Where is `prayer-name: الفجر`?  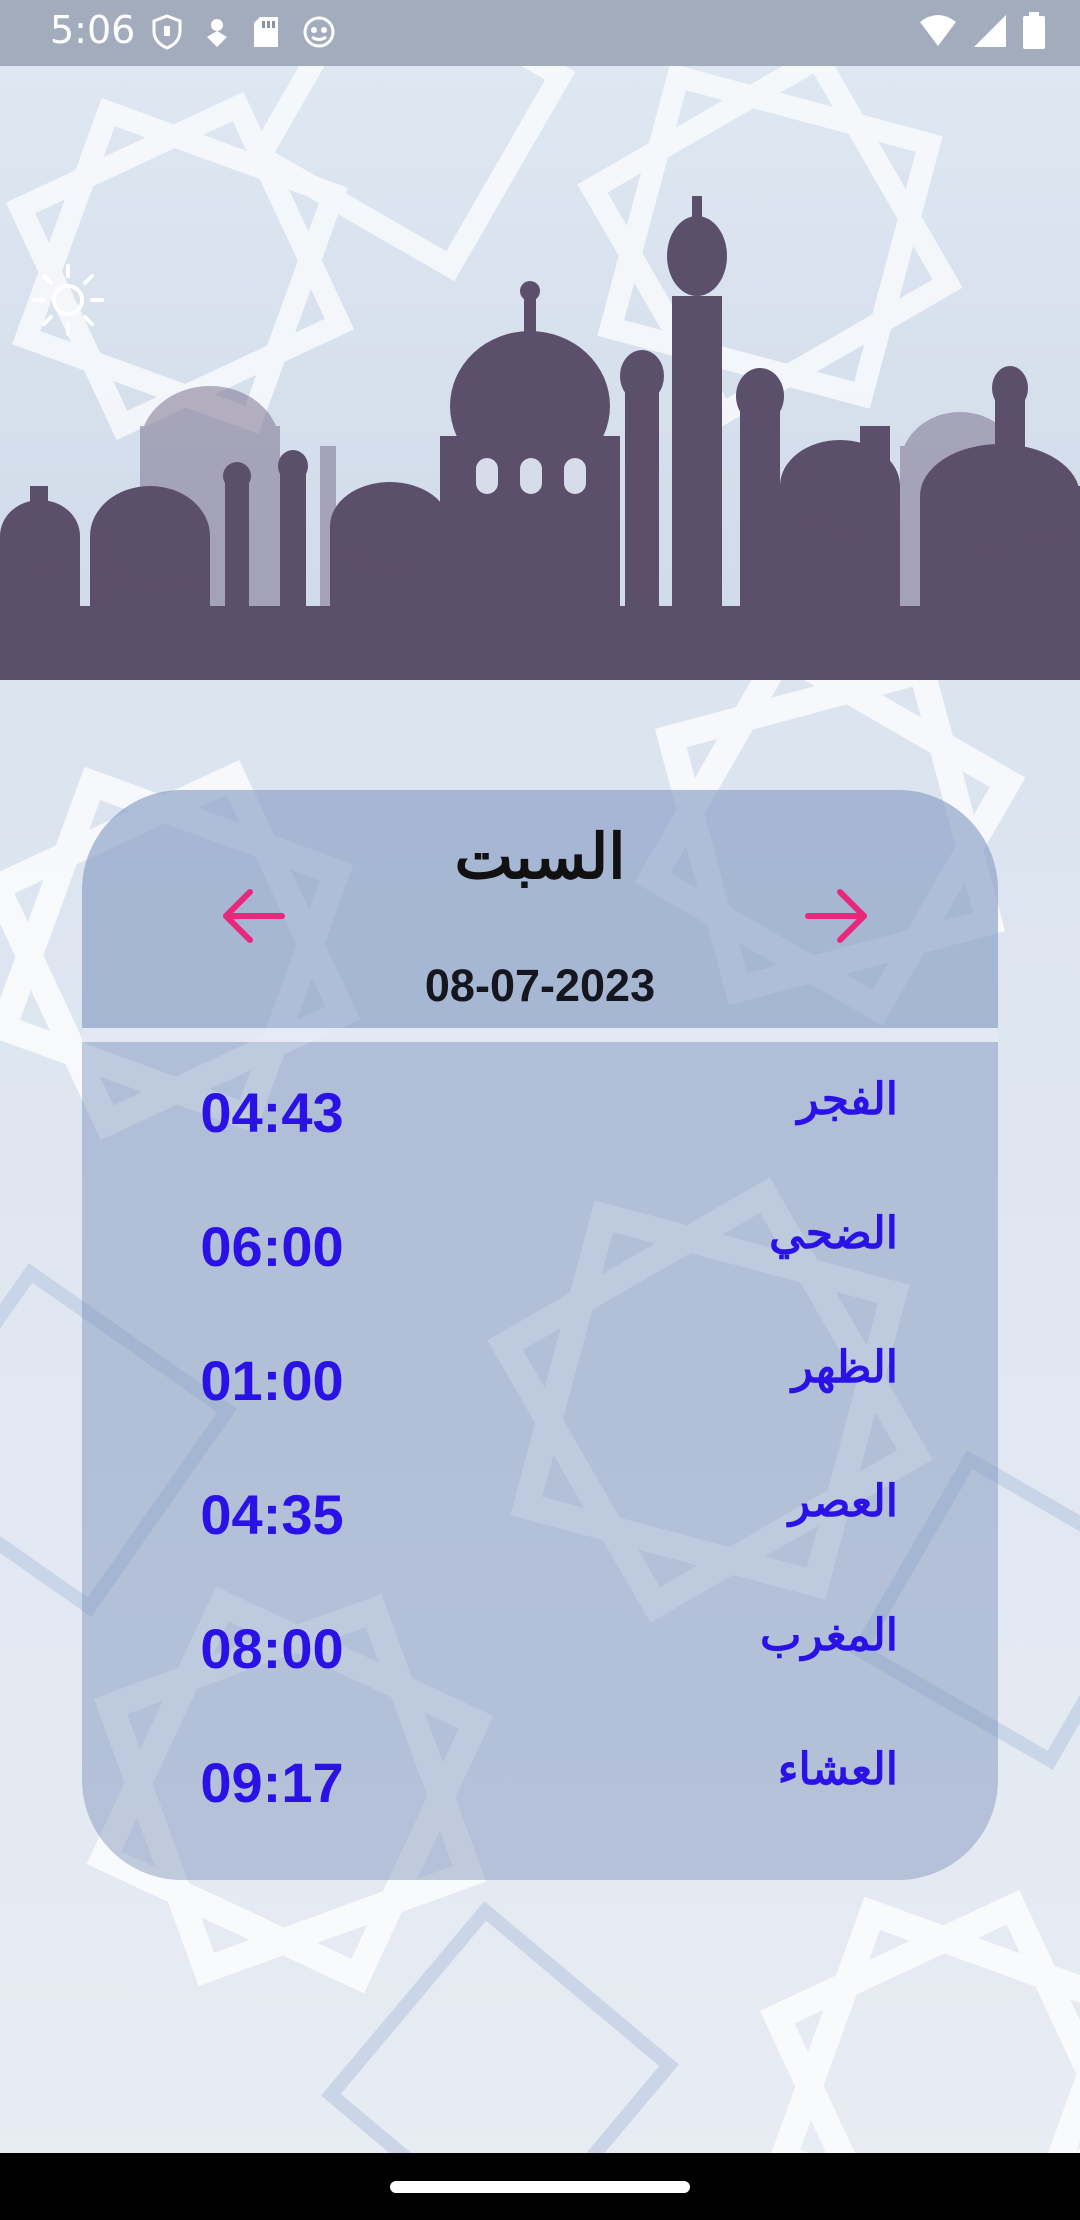 prayer-name: الفجر is located at coordinates (847, 1099).